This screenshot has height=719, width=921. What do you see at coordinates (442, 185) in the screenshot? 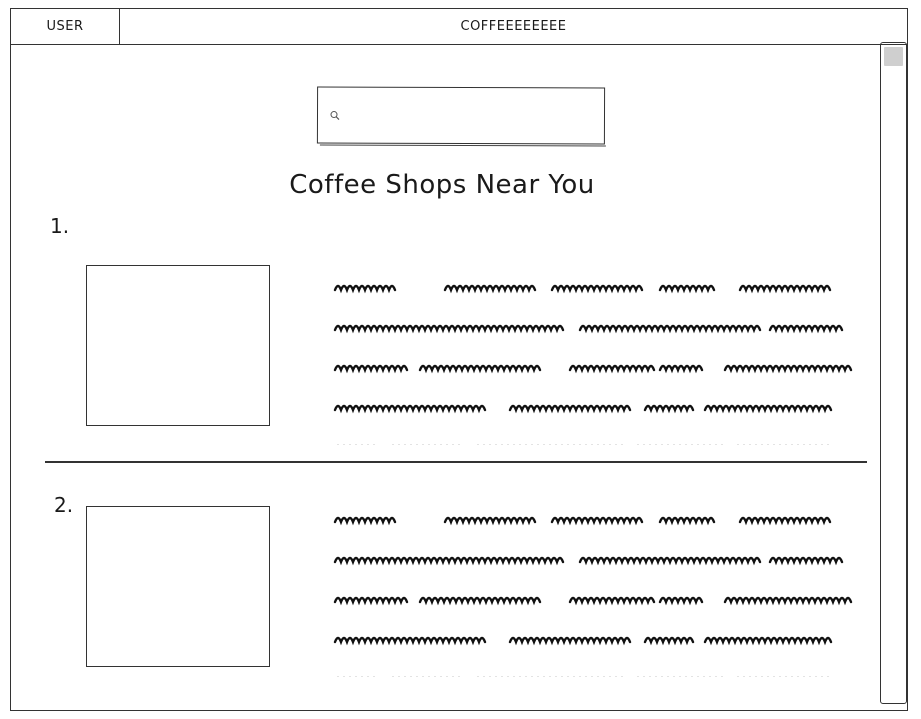
I see `page-title: Coffee Shops Near You` at bounding box center [442, 185].